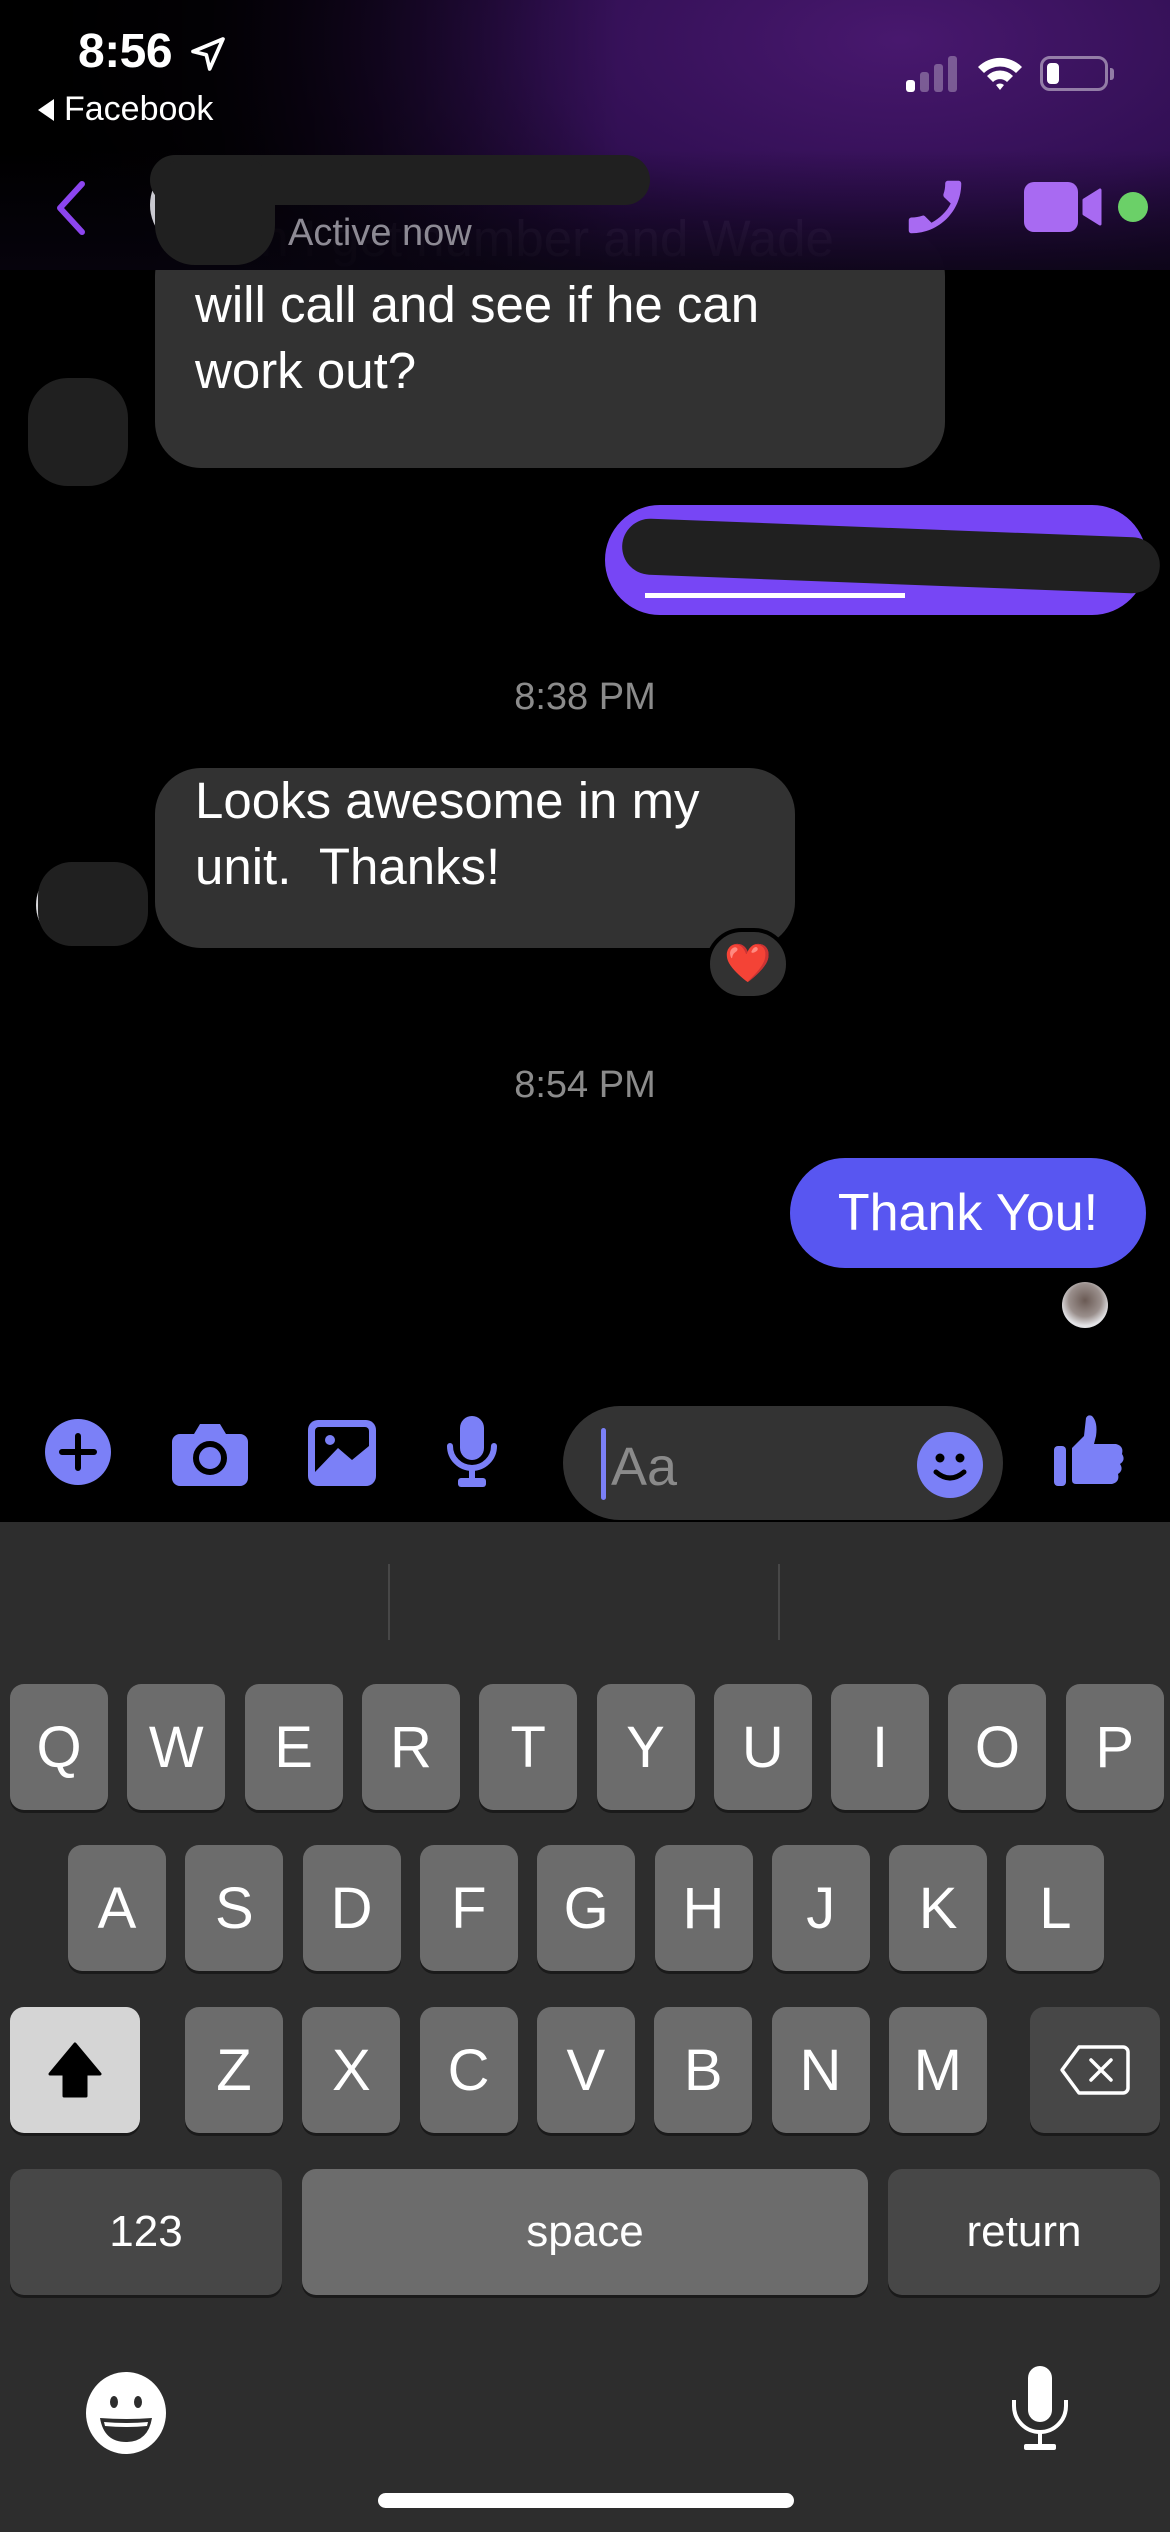 This screenshot has width=1170, height=2532. What do you see at coordinates (139, 109) in the screenshot?
I see `back-app-label: Facebook` at bounding box center [139, 109].